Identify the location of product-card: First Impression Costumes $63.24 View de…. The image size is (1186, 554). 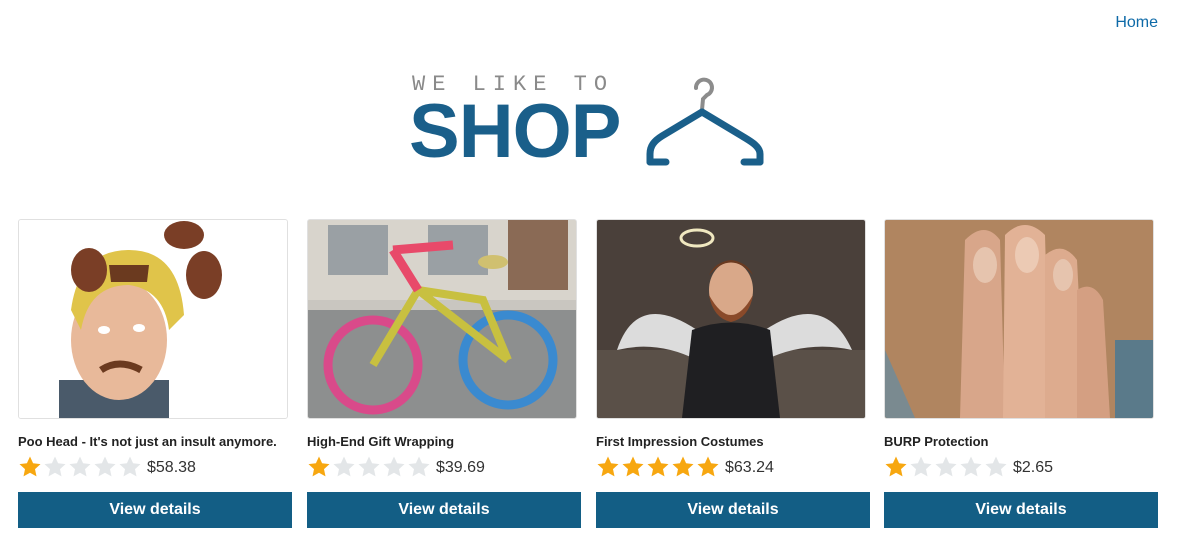
(733, 373).